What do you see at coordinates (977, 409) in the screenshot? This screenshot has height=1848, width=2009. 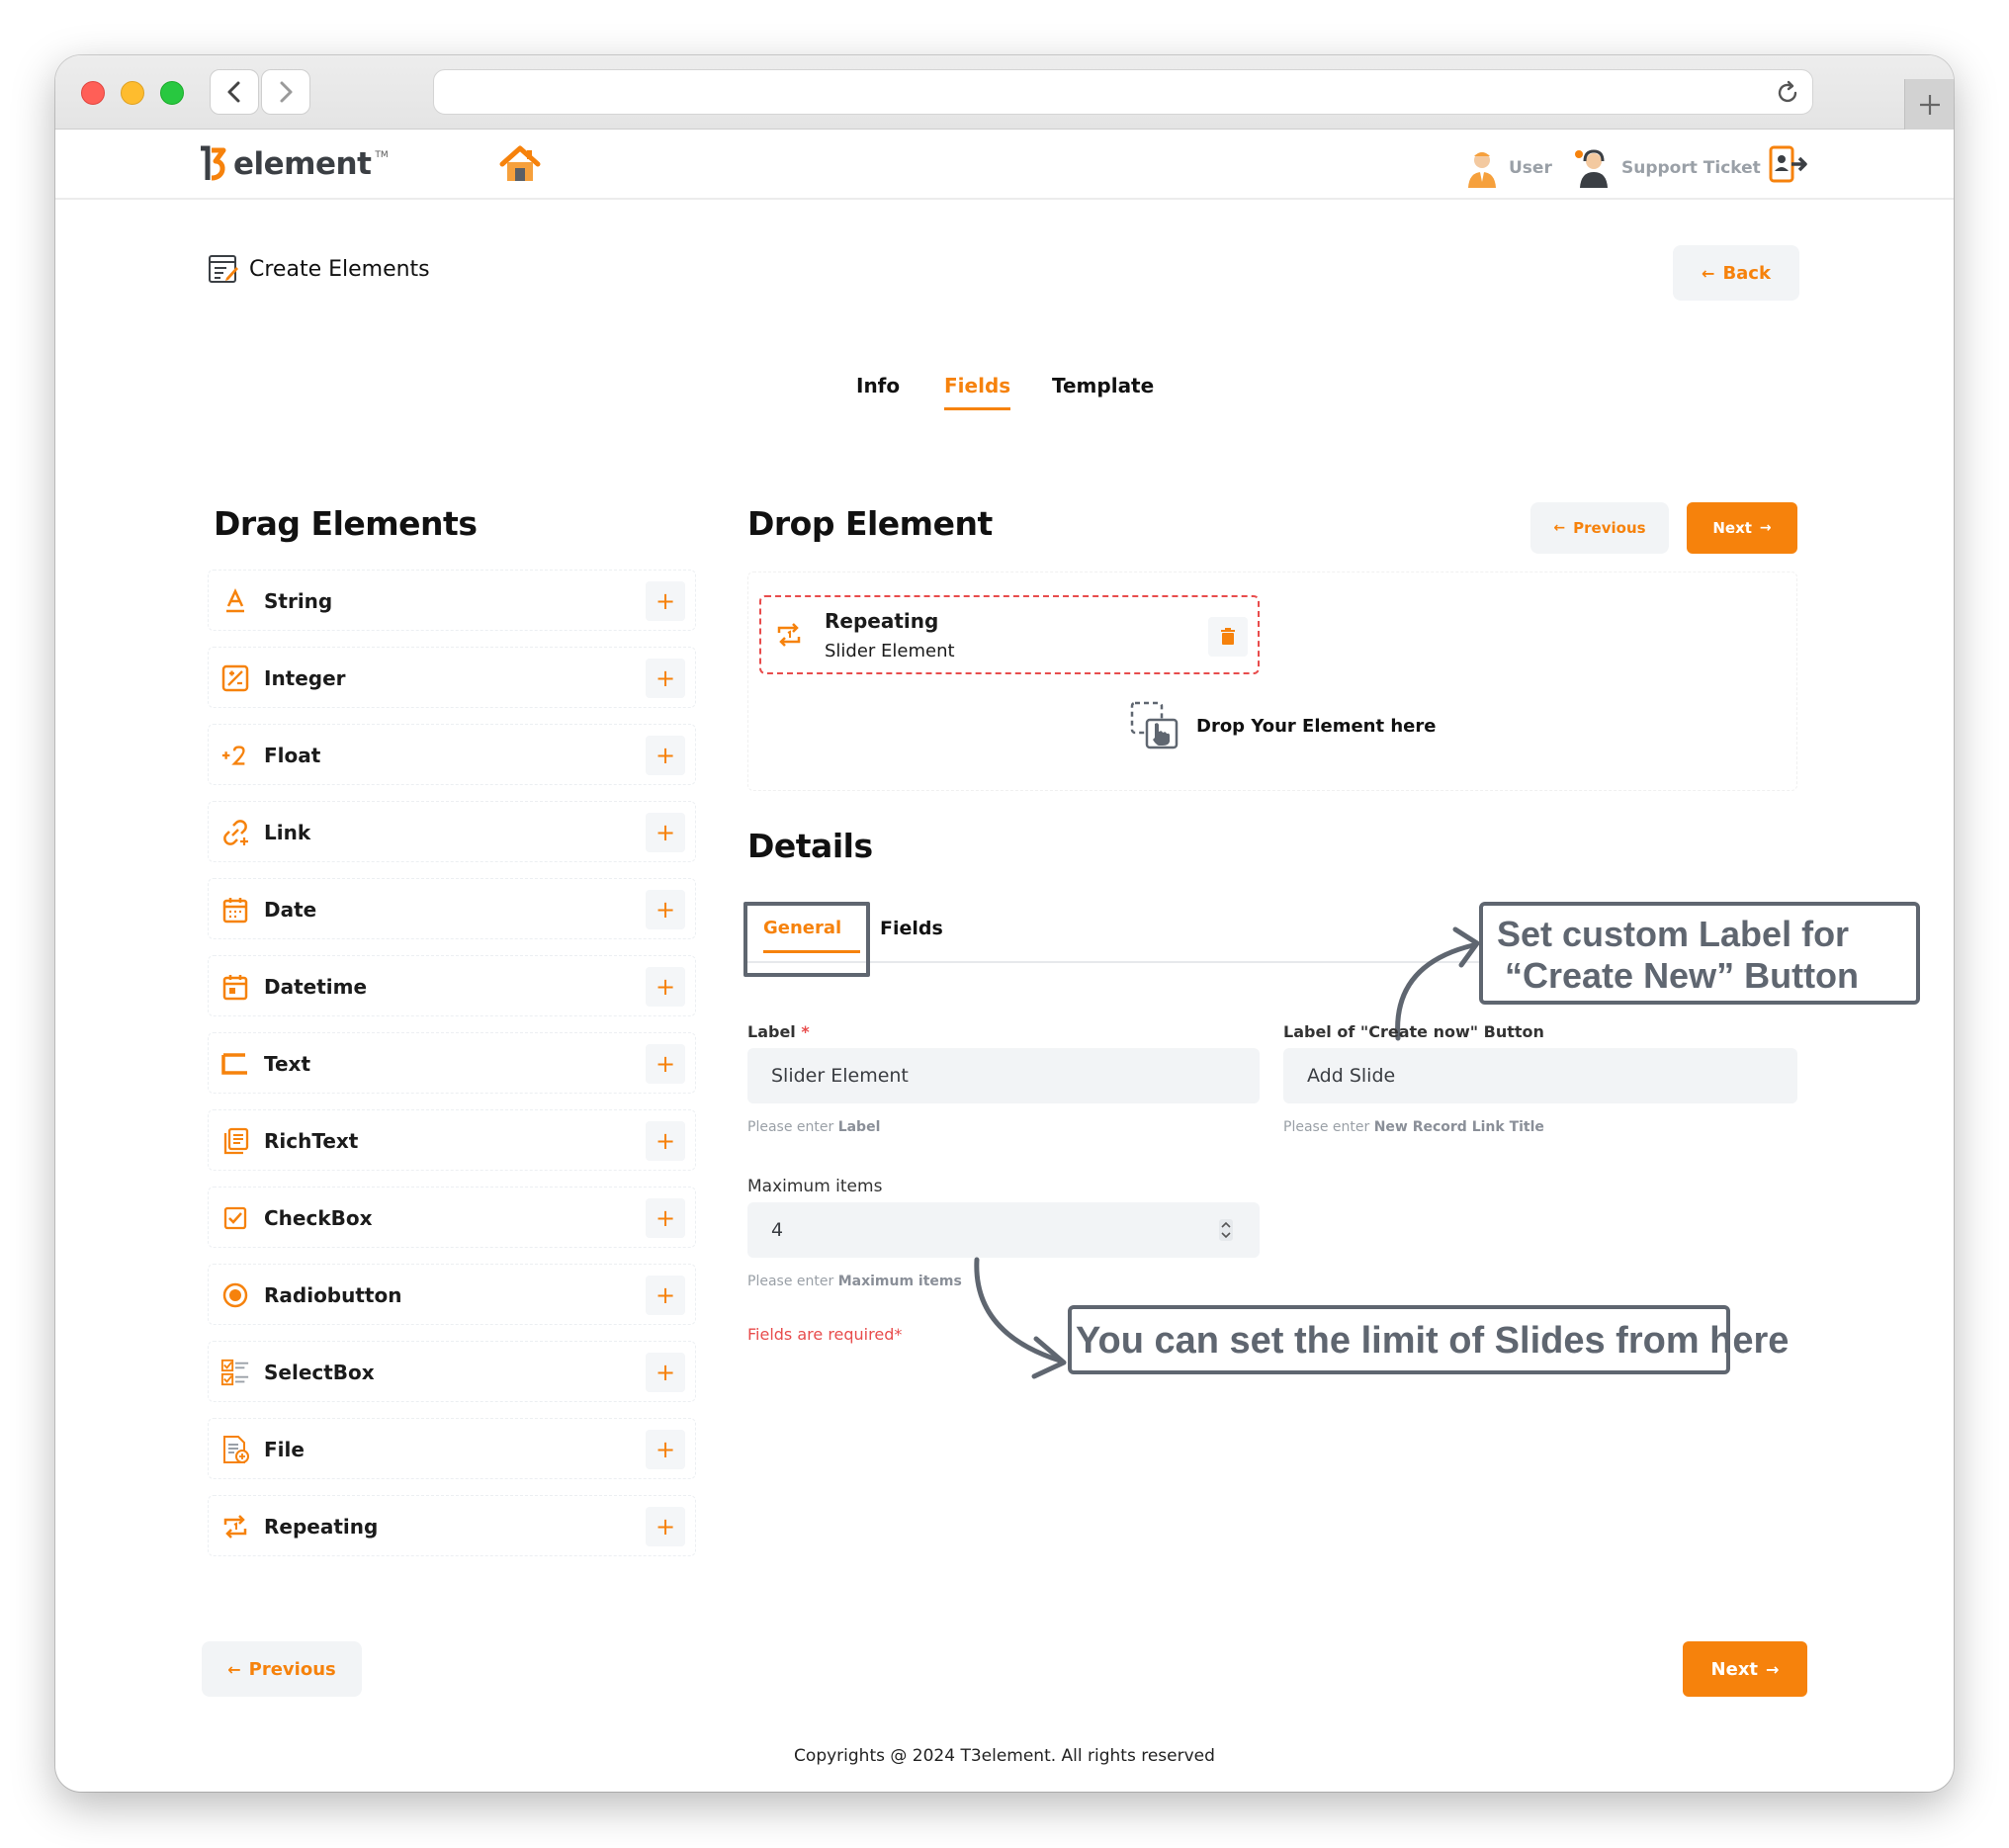 I see `active-tab-indicator` at bounding box center [977, 409].